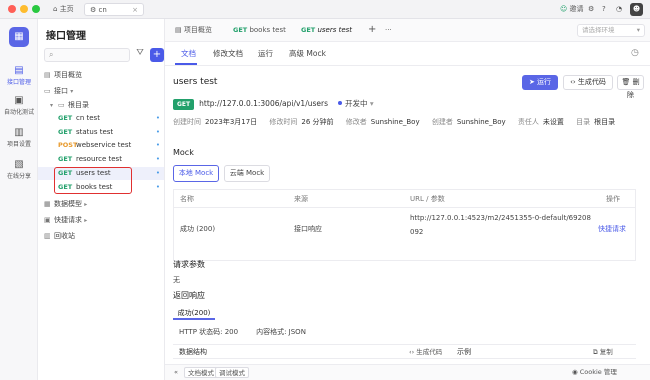 This screenshot has width=650, height=380. What do you see at coordinates (242, 332) in the screenshot?
I see `response-meta: HTTP 状态码: 200 内容格式: JSON` at bounding box center [242, 332].